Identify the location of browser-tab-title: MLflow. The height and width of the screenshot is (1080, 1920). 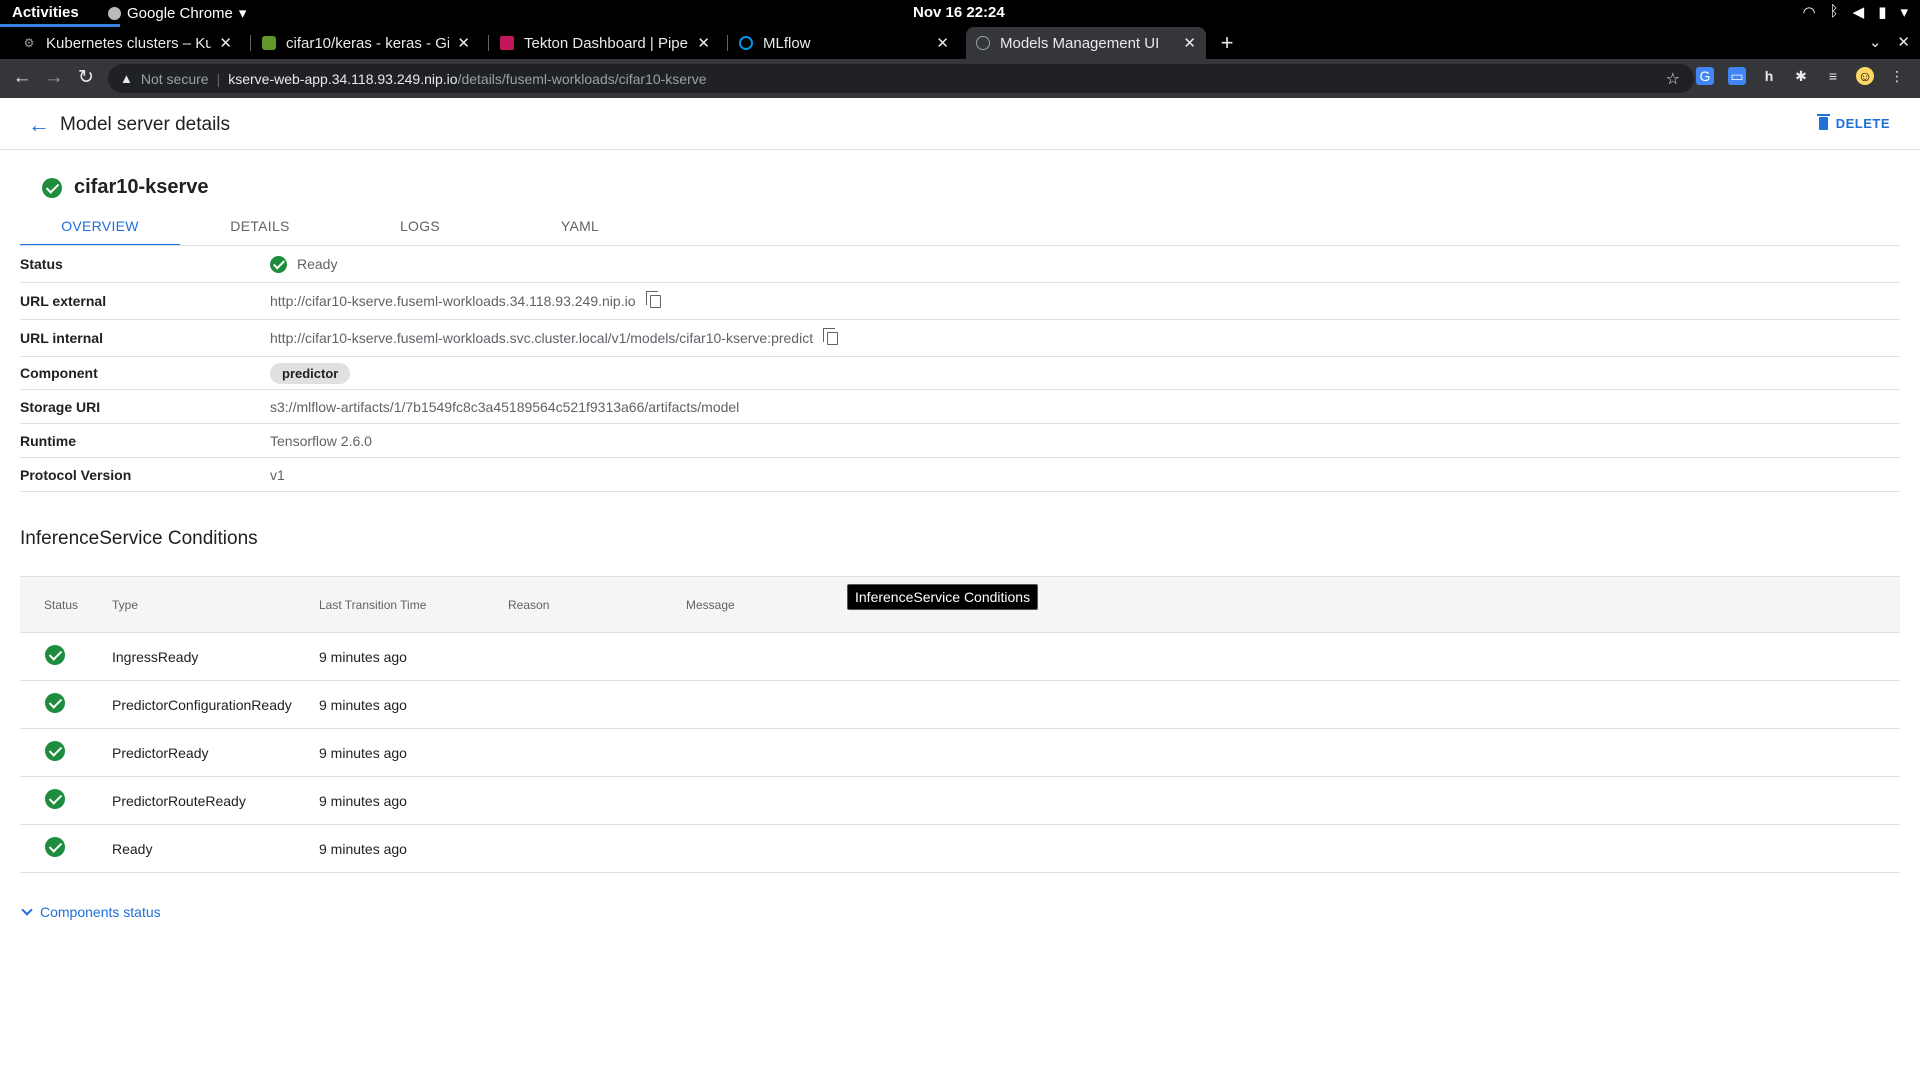
(787, 43).